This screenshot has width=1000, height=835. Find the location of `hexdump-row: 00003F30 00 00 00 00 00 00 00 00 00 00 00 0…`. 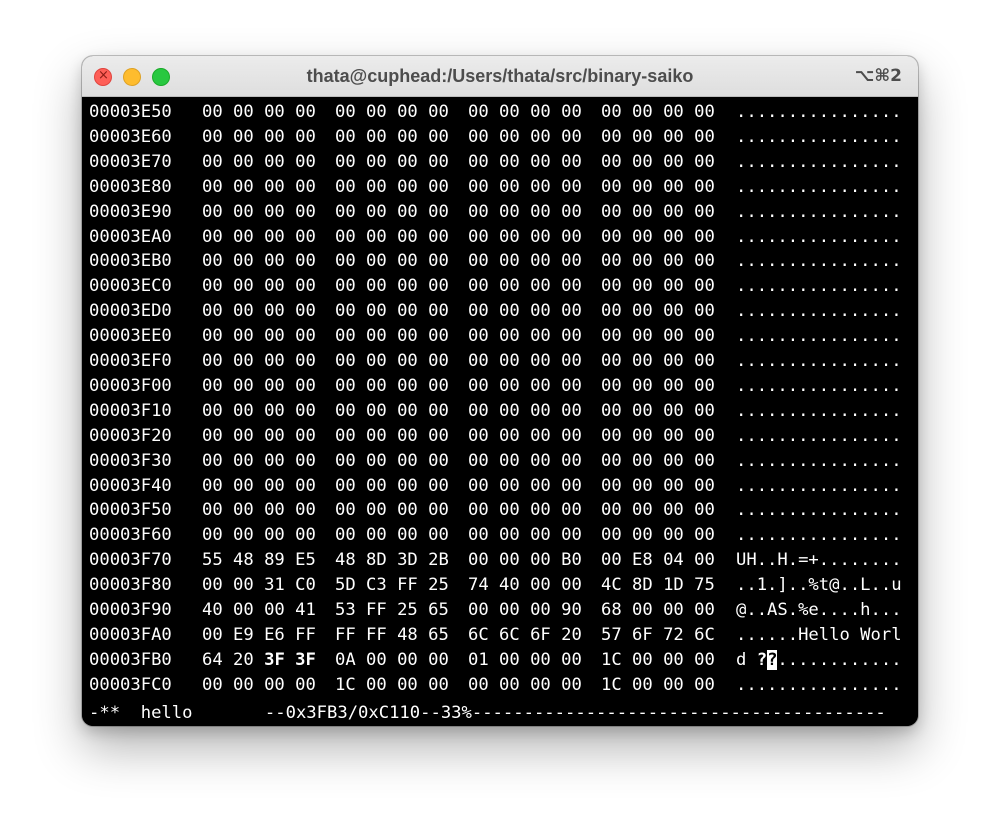

hexdump-row: 00003F30 00 00 00 00 00 00 00 00 00 00 00 0… is located at coordinates (500, 461).